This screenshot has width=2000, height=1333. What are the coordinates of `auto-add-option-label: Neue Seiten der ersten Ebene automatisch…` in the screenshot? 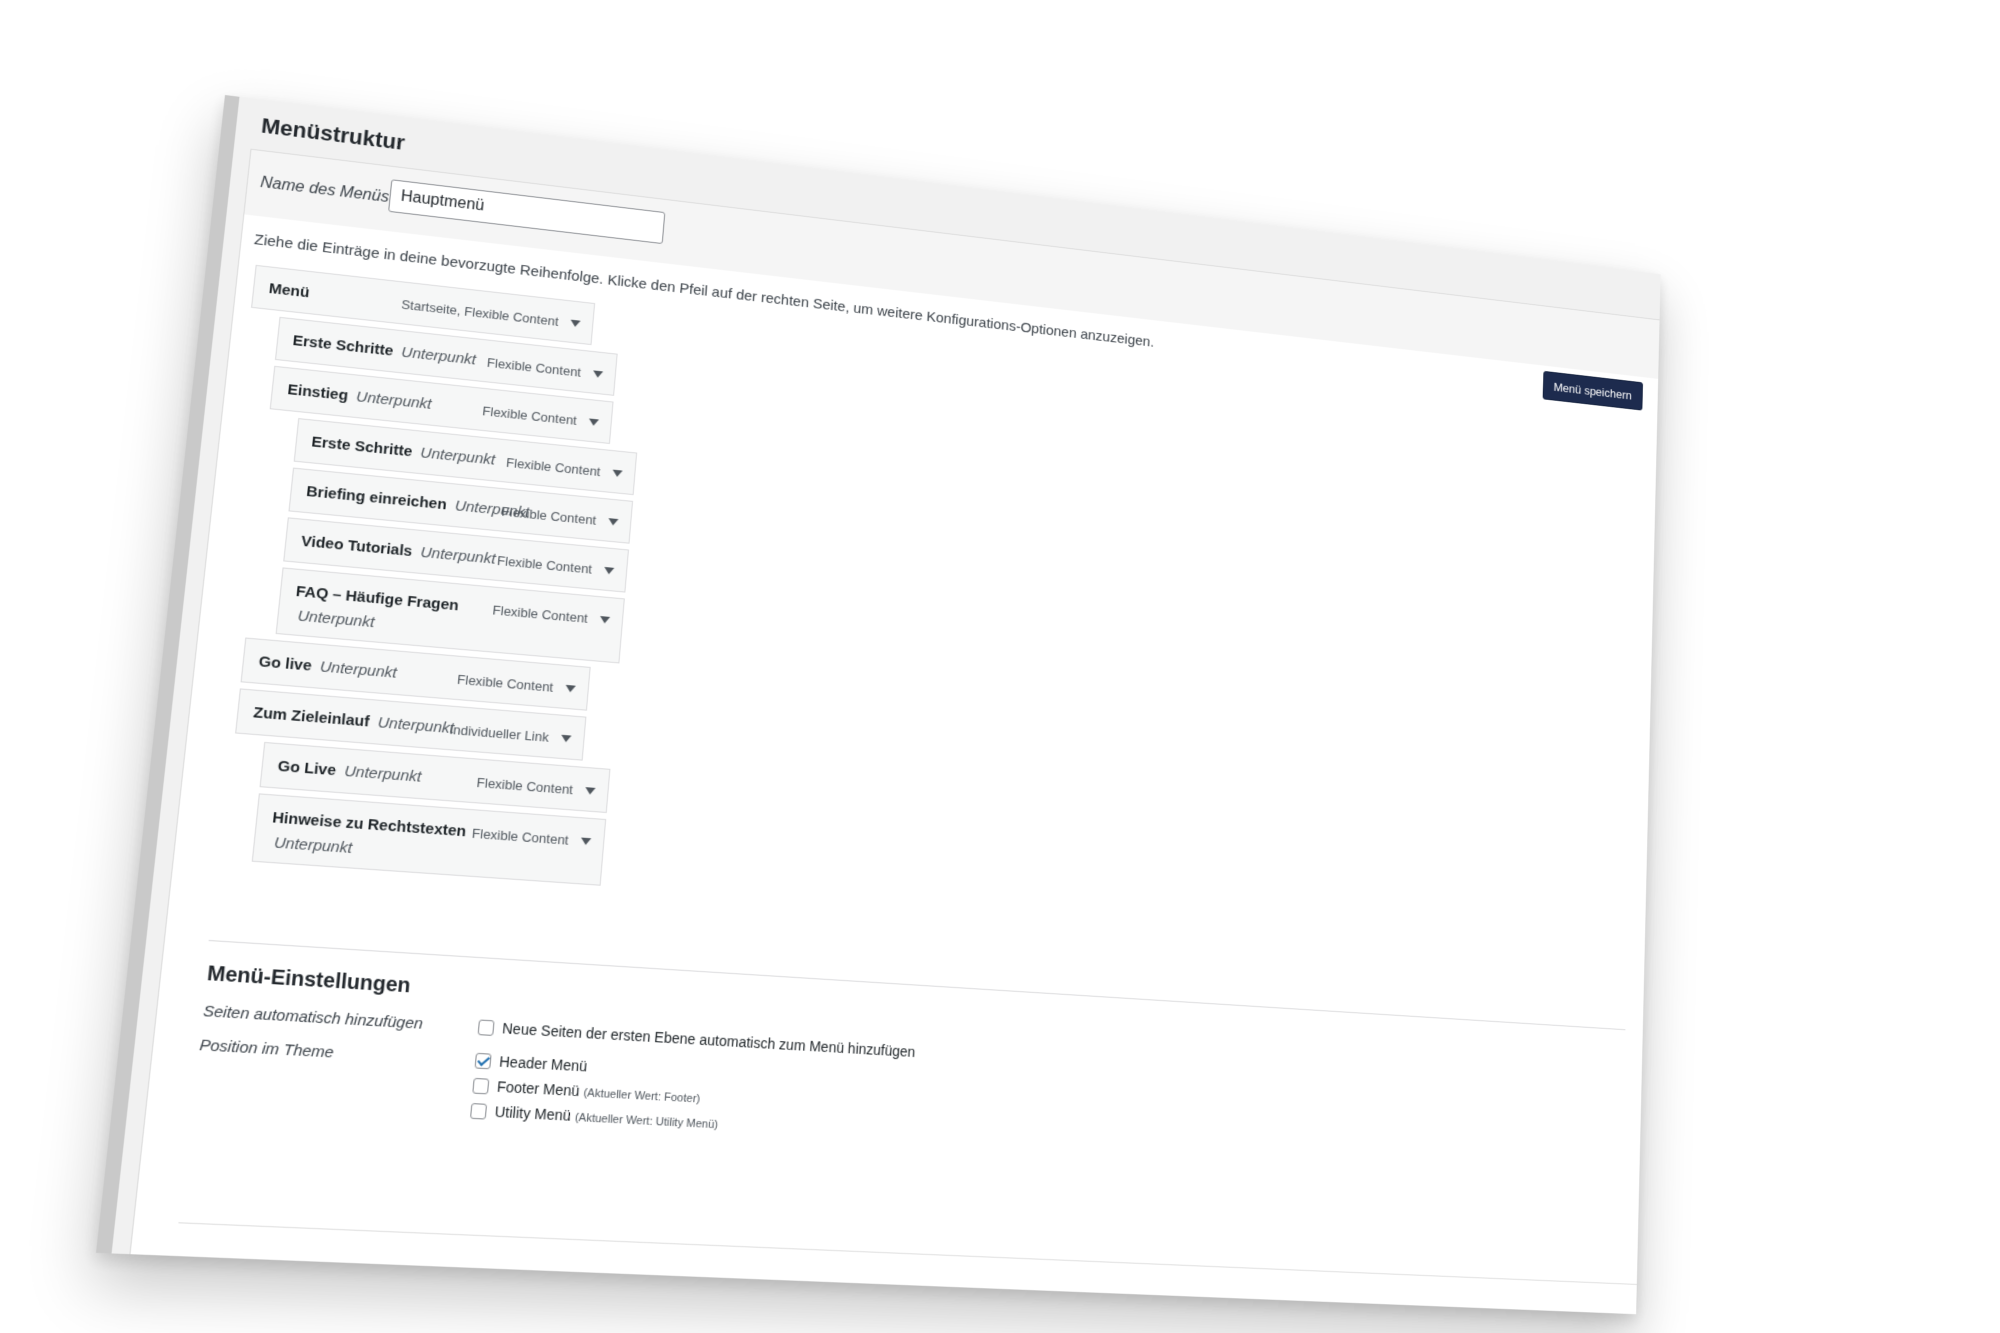 It's located at (708, 1040).